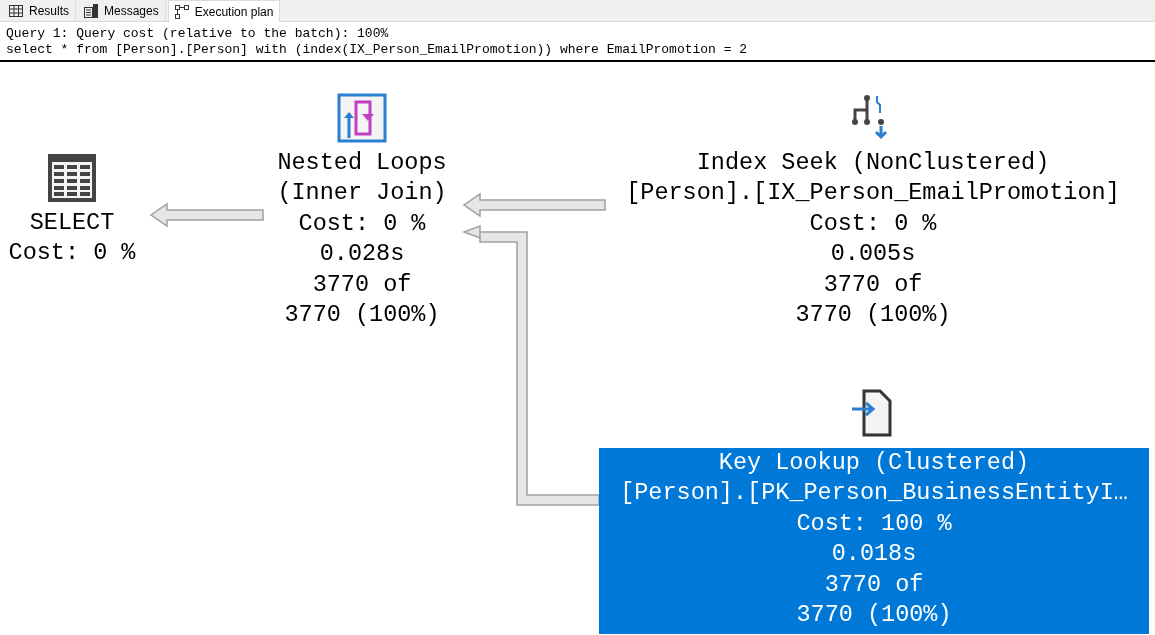 The width and height of the screenshot is (1155, 635). Describe the element at coordinates (91, 10) in the screenshot. I see `messages-icon` at that location.